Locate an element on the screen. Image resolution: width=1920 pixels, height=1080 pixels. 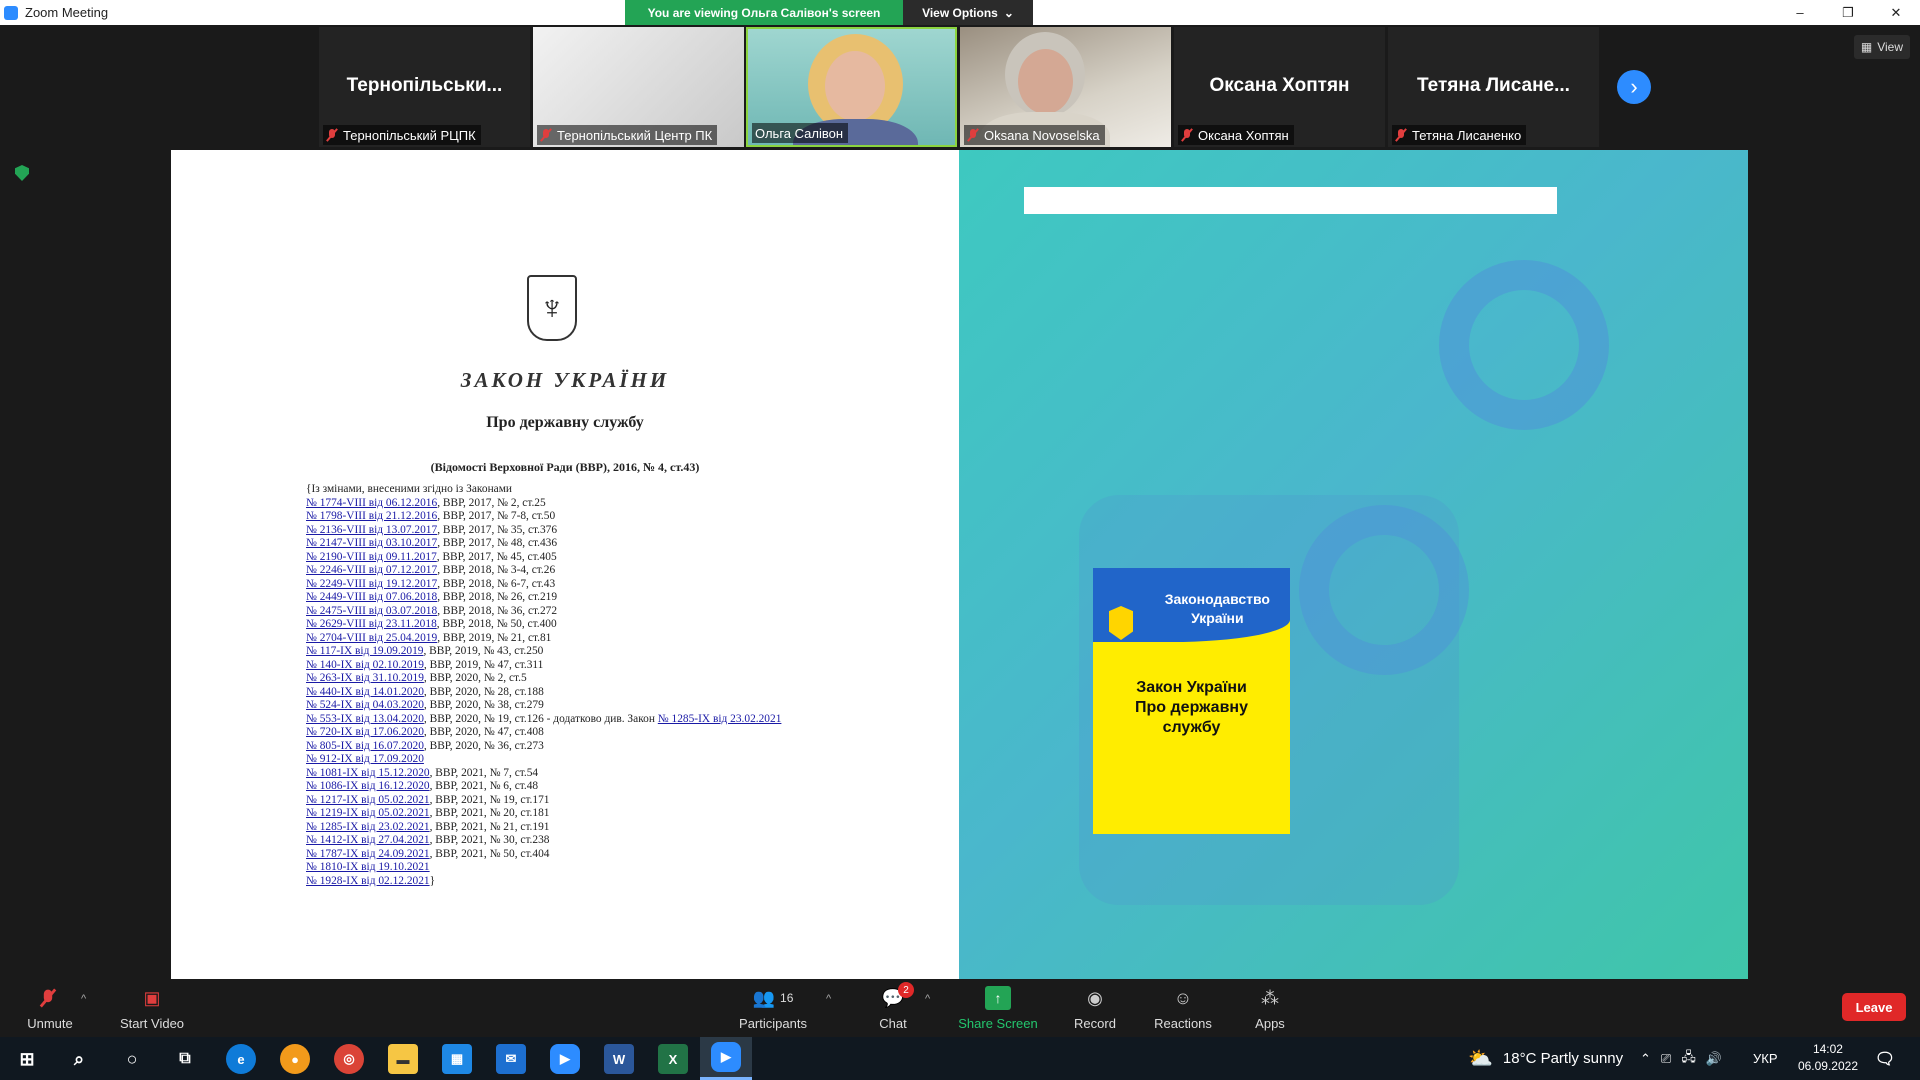
amendment-link: № 1412-IX від 27.04.2021 is located at coordinates (368, 840).